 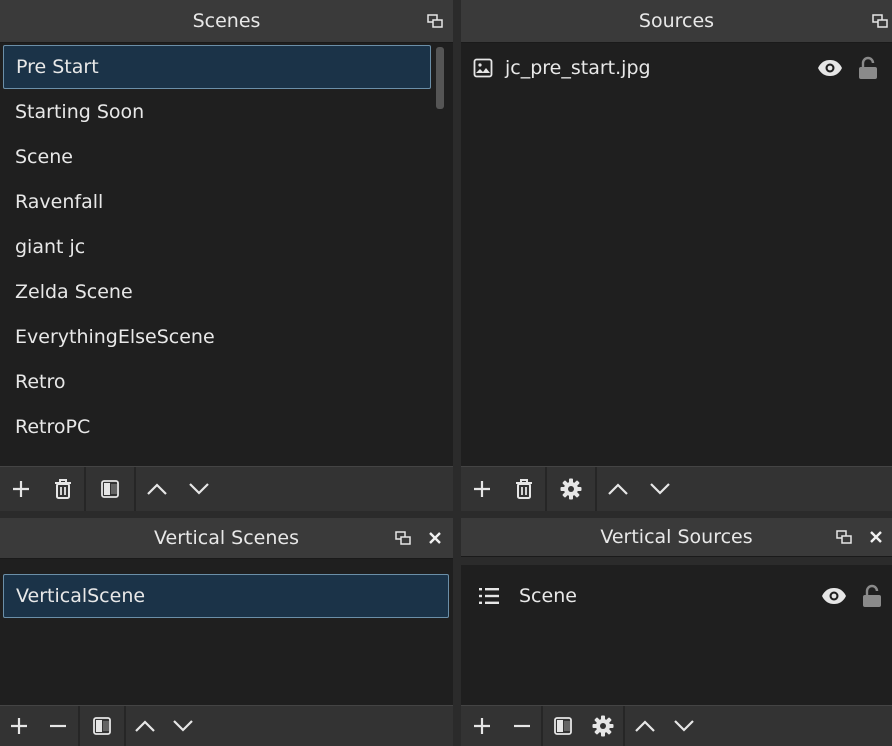 I want to click on scene-item-label: Starting Soon, so click(x=80, y=112).